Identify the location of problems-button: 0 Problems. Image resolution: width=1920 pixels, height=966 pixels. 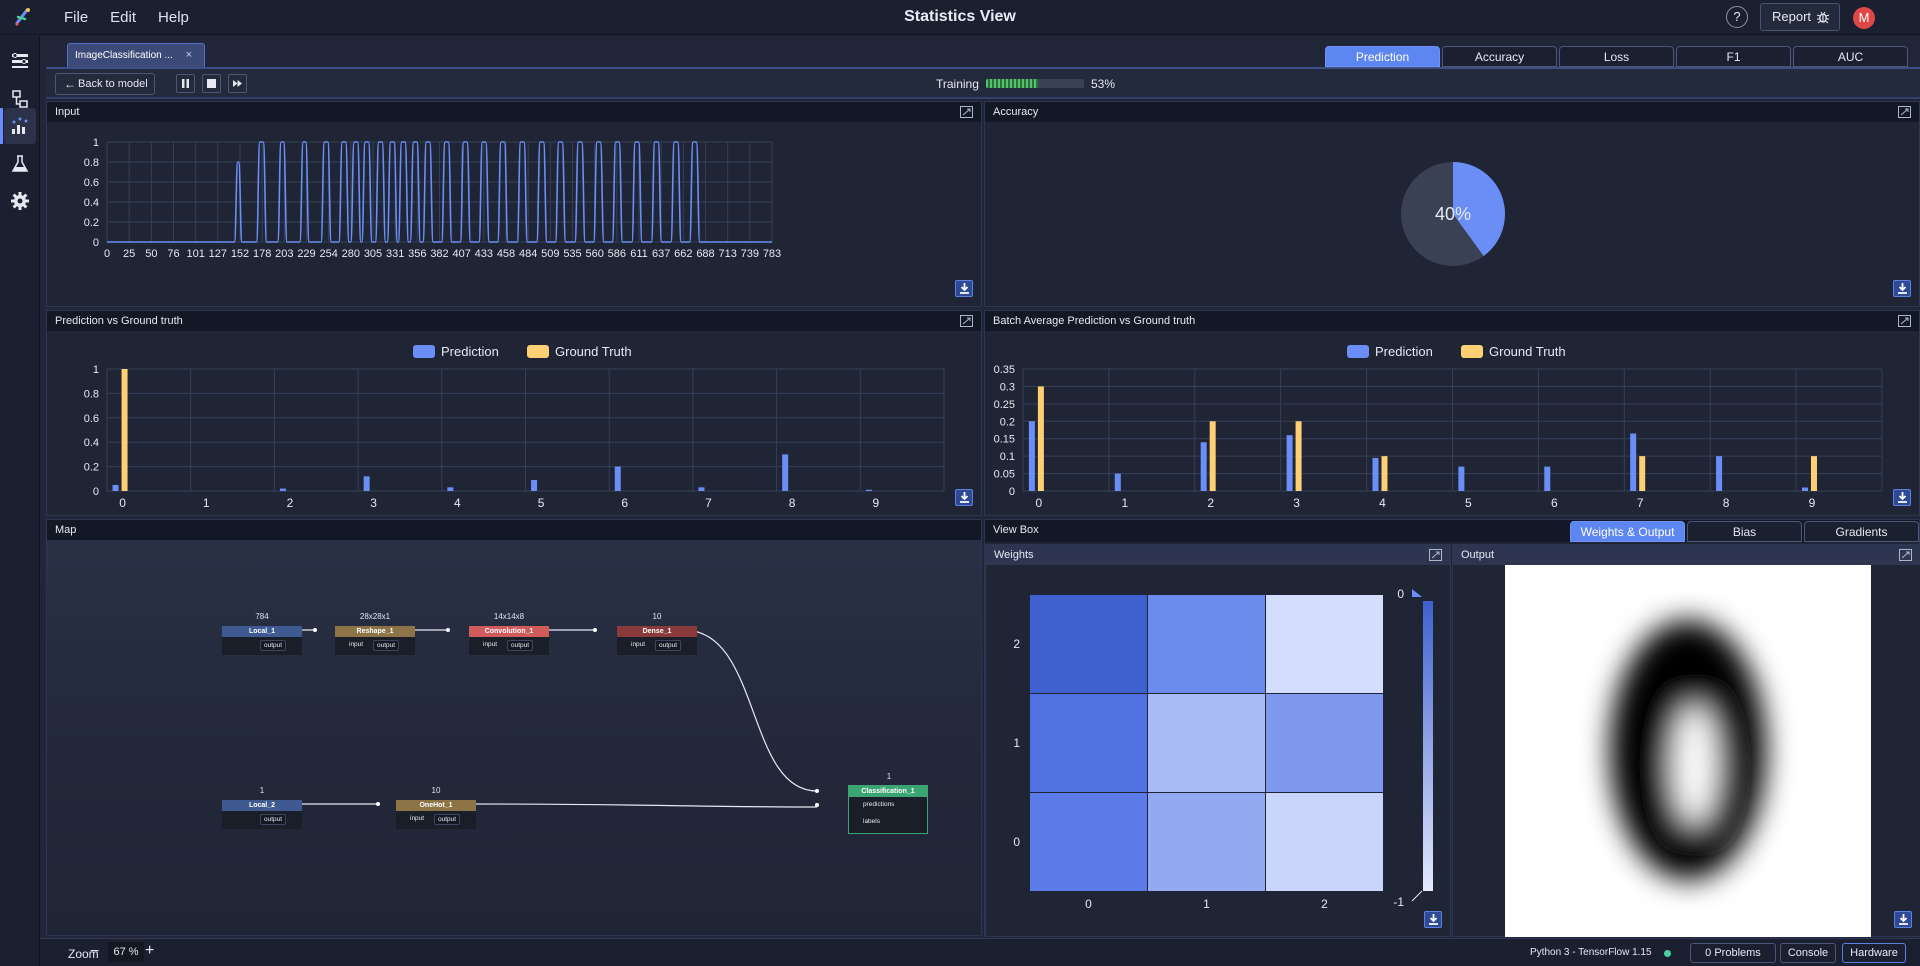
(1733, 953).